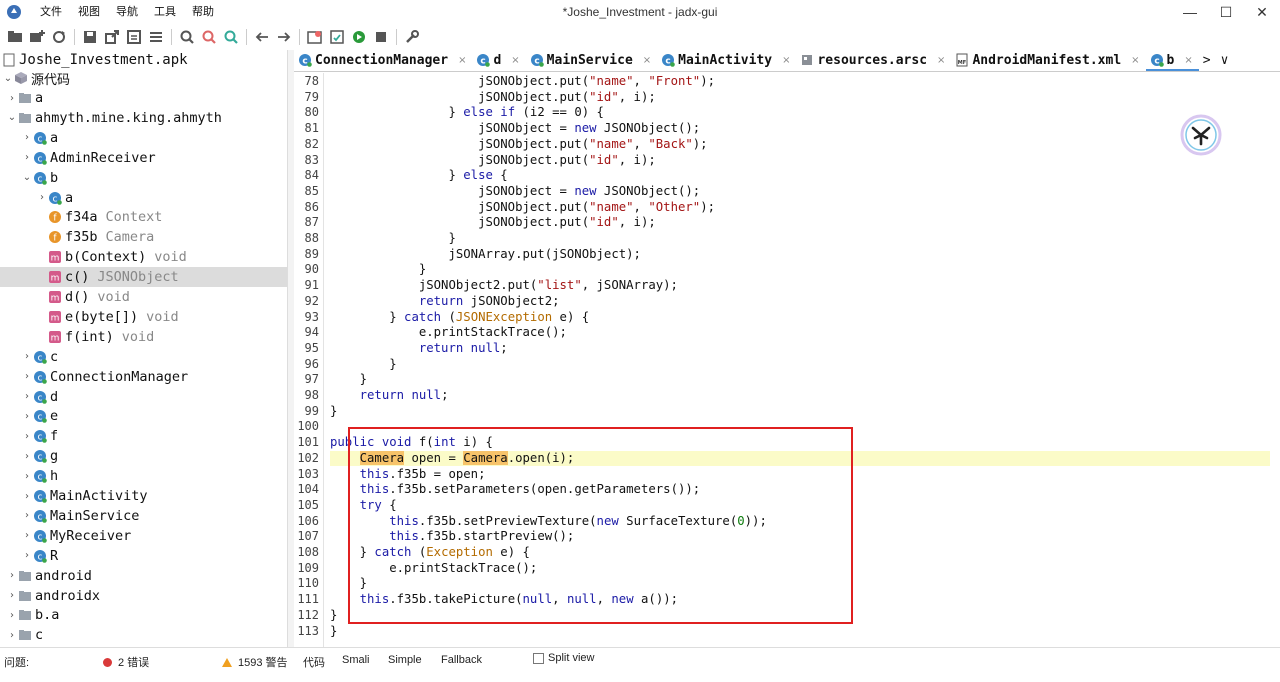 This screenshot has width=1280, height=682. I want to click on code-line: try {, so click(800, 506).